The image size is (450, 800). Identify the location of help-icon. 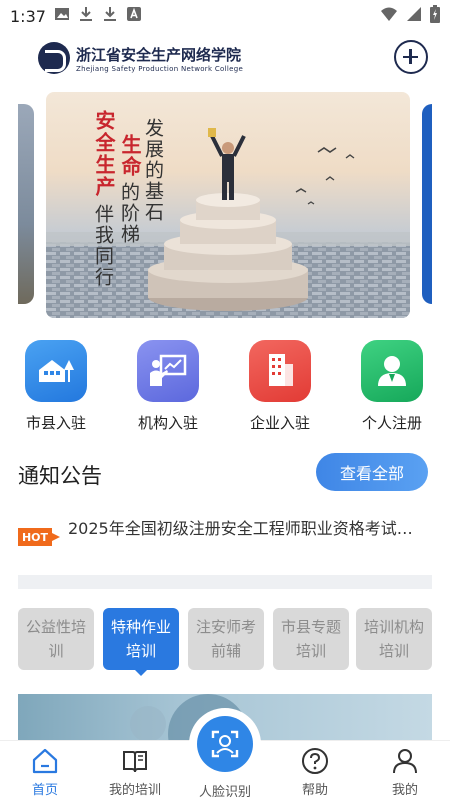
(315, 761).